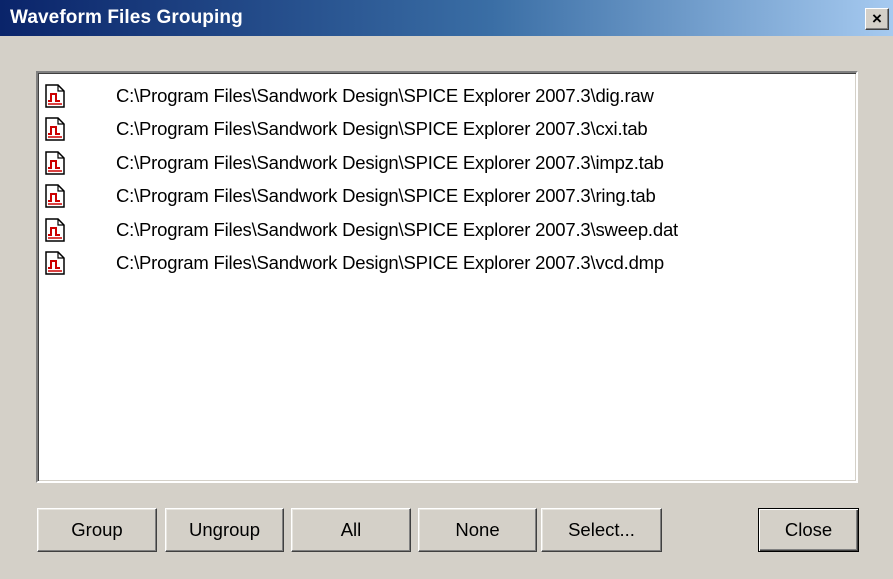 The image size is (893, 579). Describe the element at coordinates (808, 530) in the screenshot. I see `close-button: Close` at that location.